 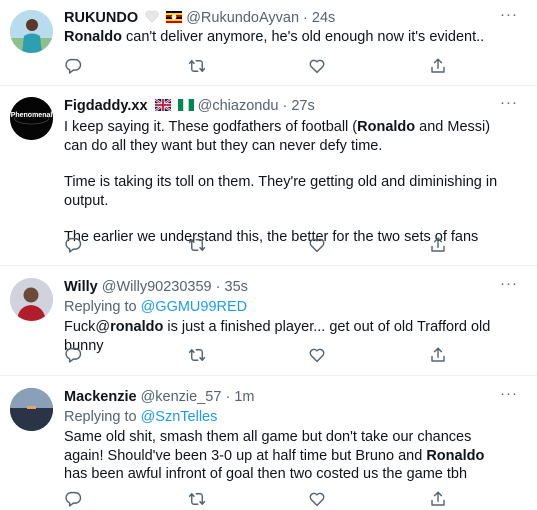 I want to click on tweet-header: Mackenzie @kenzie_57 · 1m, so click(x=280, y=397).